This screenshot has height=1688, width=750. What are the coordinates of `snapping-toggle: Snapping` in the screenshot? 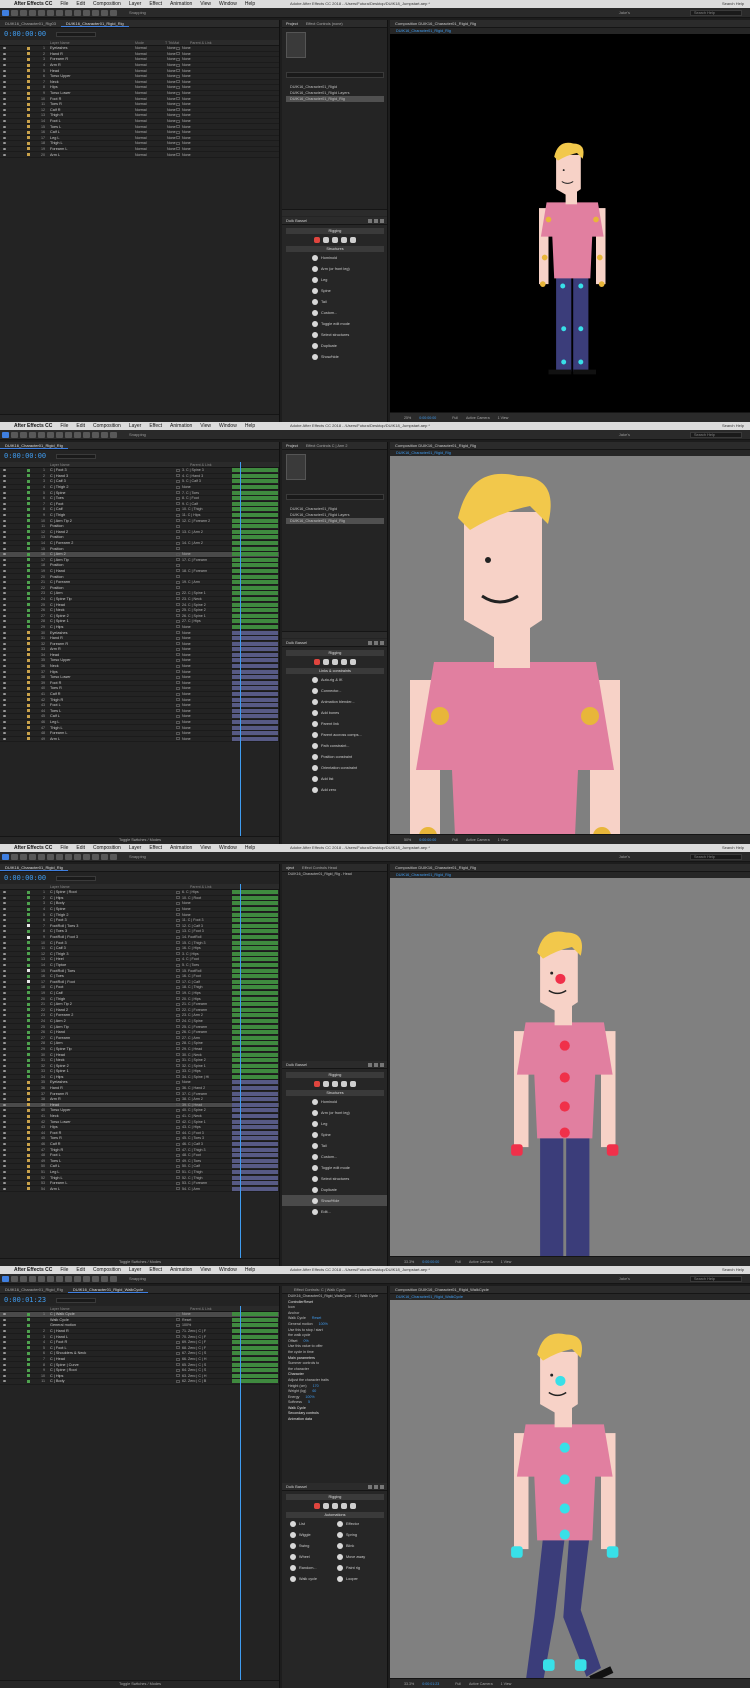 It's located at (137, 1278).